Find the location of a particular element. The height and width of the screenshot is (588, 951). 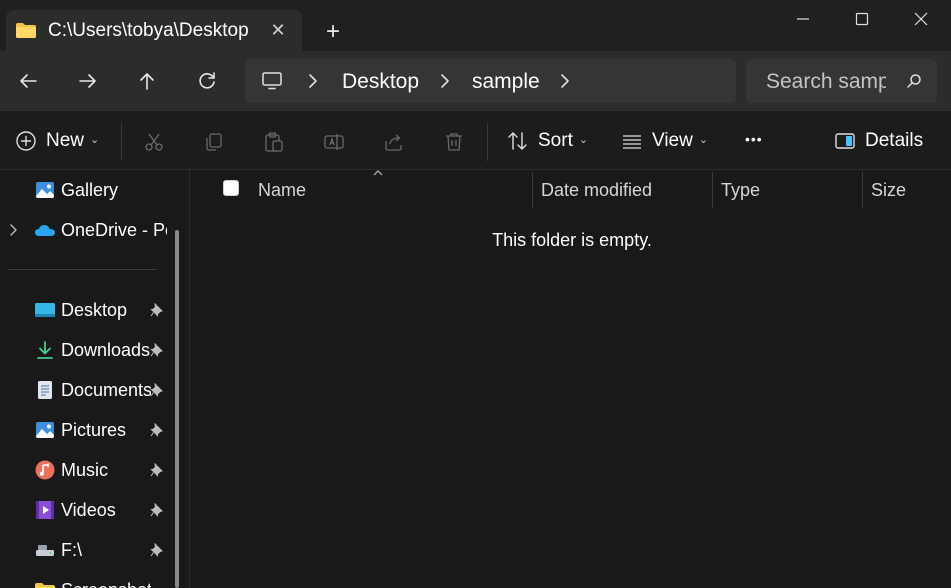

plus-circle-icon is located at coordinates (26, 141).